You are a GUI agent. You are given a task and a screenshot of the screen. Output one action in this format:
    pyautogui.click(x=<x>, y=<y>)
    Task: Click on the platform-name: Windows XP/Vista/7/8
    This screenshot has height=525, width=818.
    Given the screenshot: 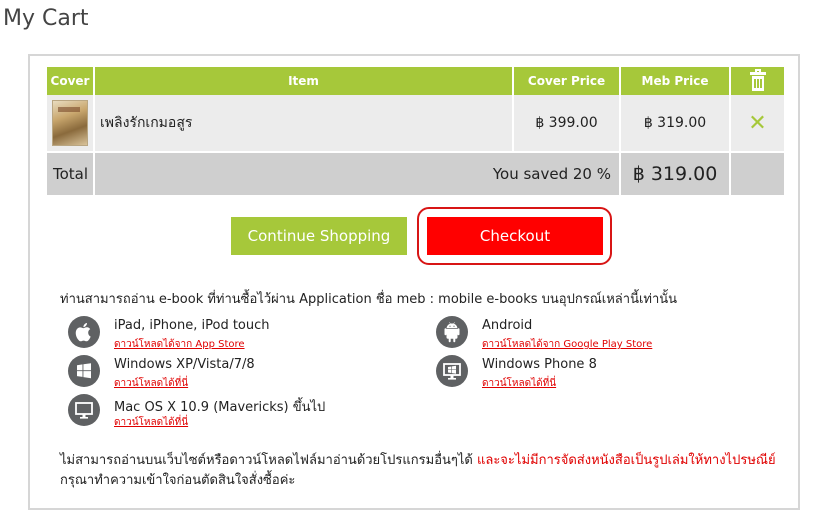 What is the action you would take?
    pyautogui.click(x=184, y=364)
    